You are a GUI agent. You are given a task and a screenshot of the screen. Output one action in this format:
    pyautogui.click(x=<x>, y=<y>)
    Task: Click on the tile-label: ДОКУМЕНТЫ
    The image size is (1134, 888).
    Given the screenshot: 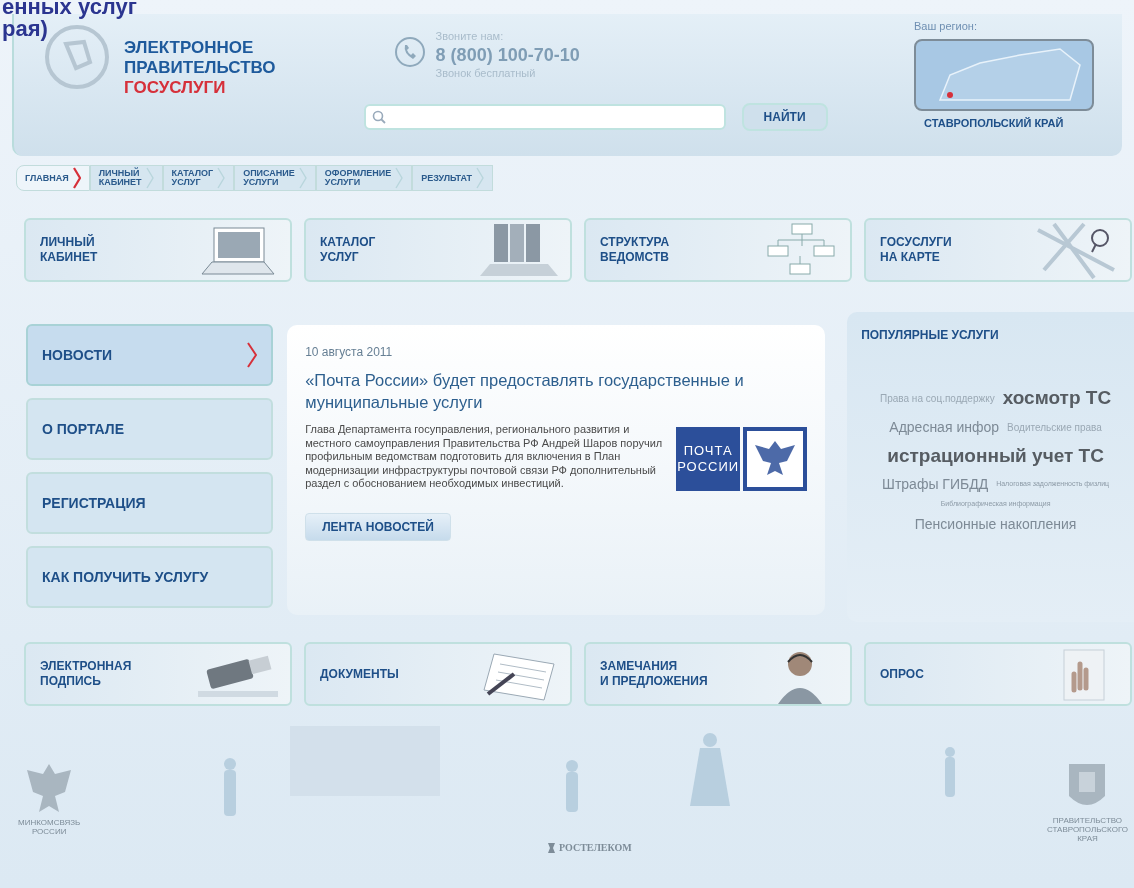 What is the action you would take?
    pyautogui.click(x=359, y=674)
    